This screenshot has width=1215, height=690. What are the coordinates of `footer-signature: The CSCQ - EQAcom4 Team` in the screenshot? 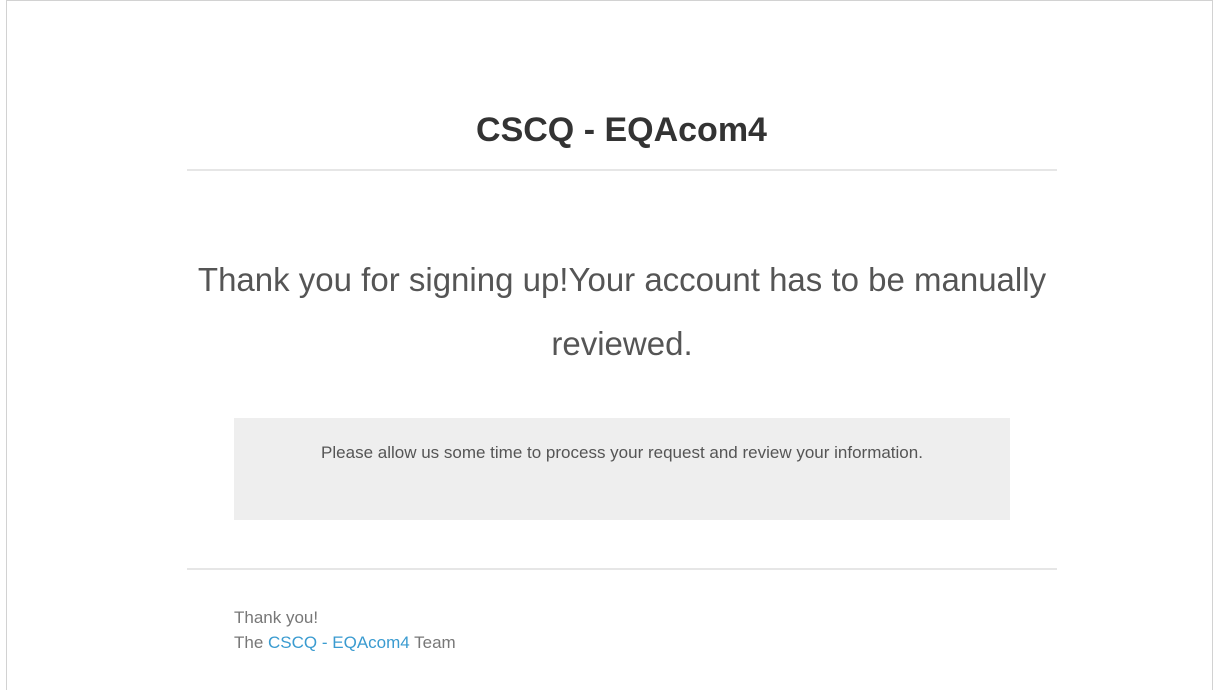 It's located at (345, 642).